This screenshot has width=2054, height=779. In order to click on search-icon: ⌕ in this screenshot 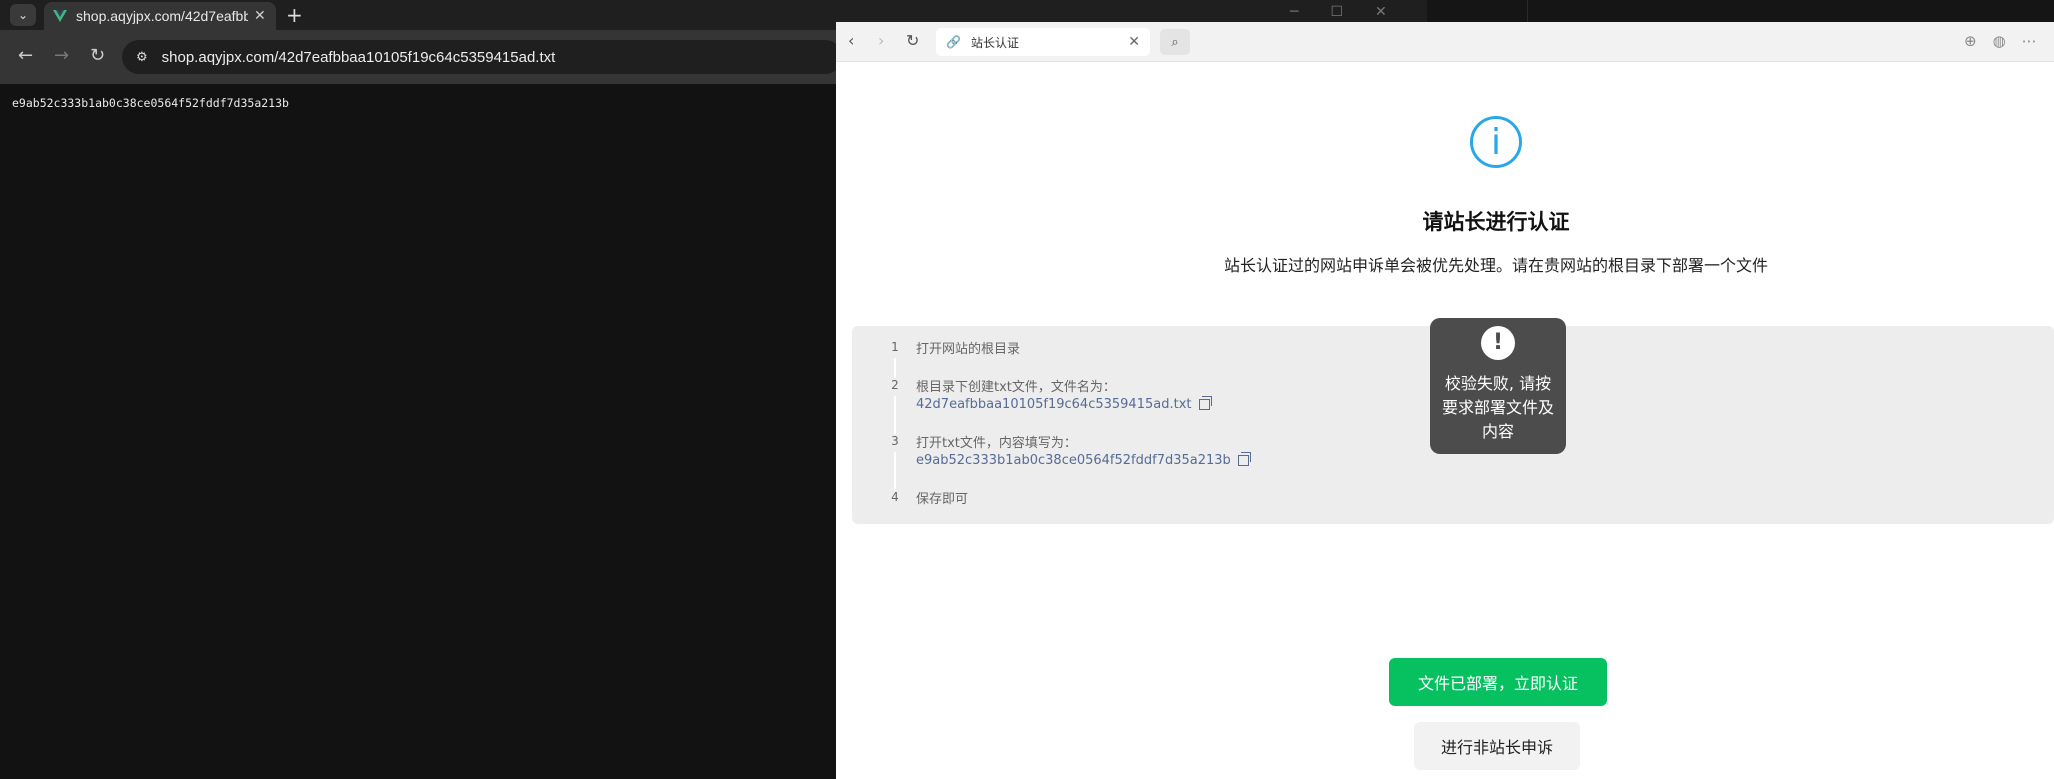, I will do `click(1175, 42)`.